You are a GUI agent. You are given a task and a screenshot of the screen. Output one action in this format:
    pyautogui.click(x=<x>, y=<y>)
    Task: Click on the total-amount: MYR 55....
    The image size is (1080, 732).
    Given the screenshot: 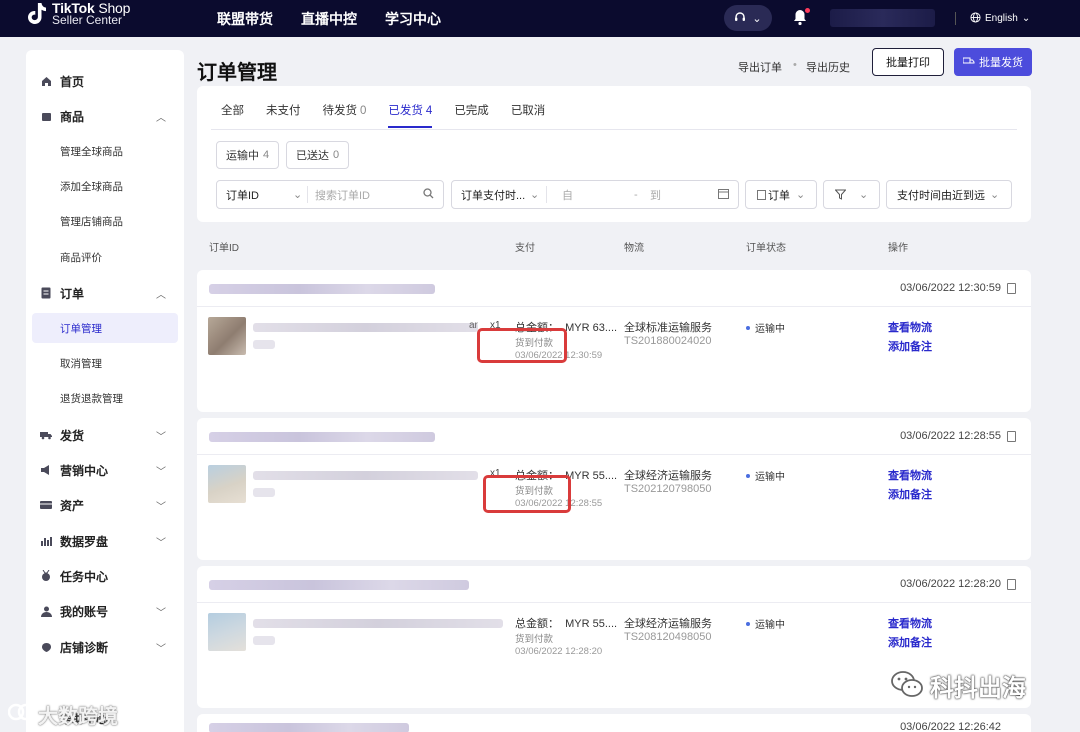 What is the action you would take?
    pyautogui.click(x=591, y=624)
    